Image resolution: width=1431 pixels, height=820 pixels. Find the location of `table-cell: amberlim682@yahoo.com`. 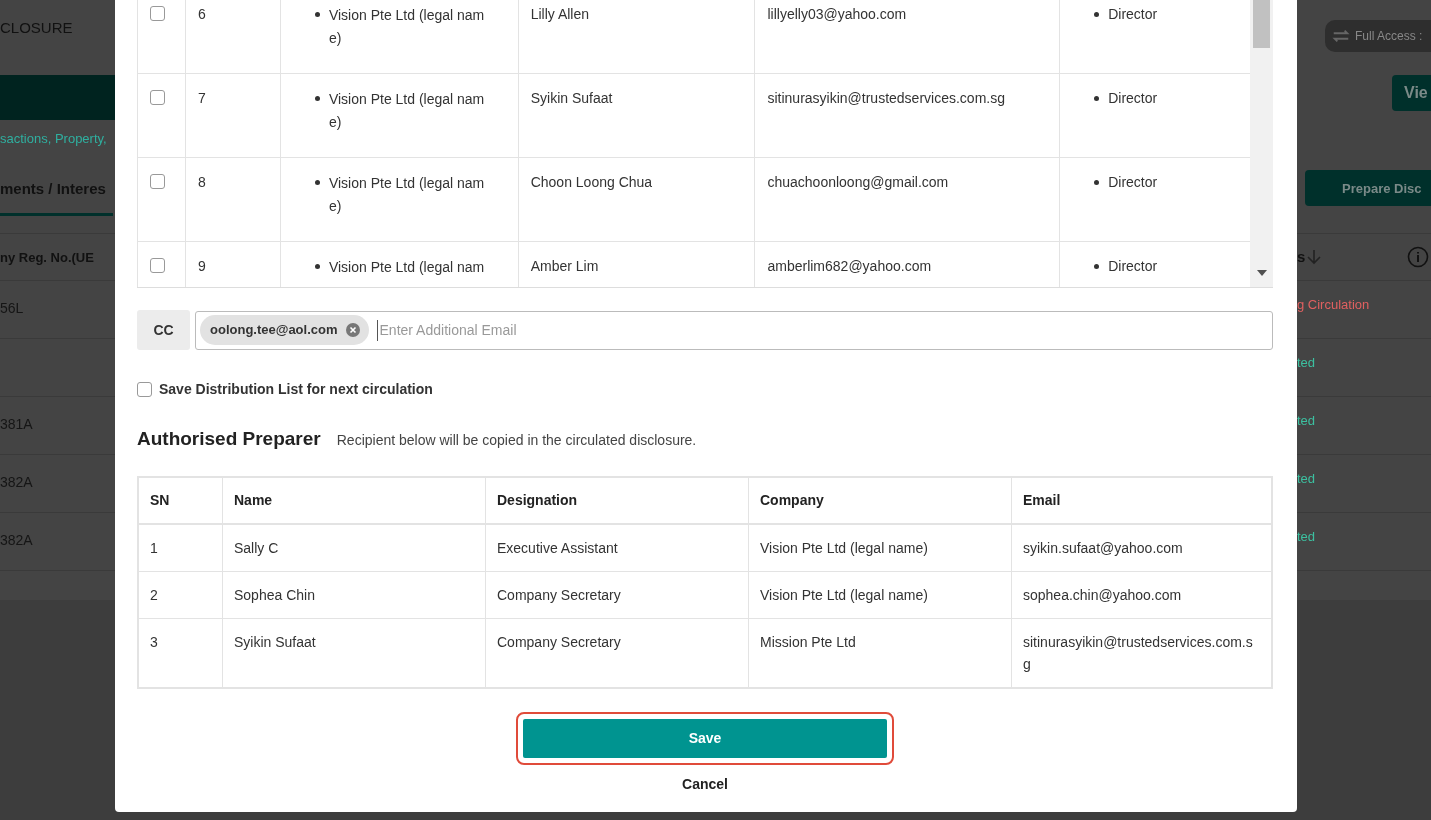

table-cell: amberlim682@yahoo.com is located at coordinates (849, 266).